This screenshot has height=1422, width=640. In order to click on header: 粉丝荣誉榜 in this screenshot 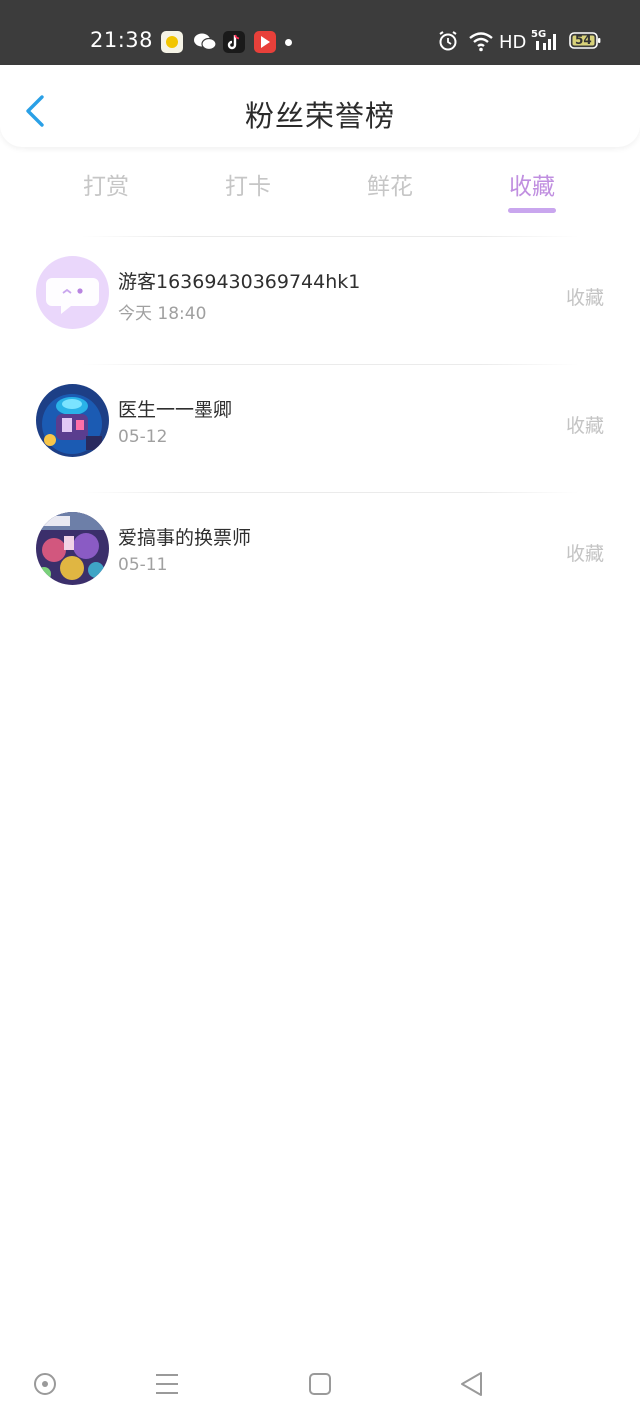, I will do `click(320, 106)`.